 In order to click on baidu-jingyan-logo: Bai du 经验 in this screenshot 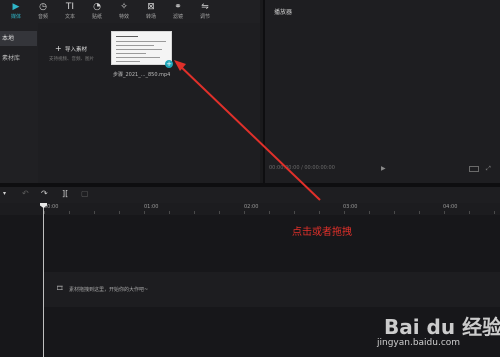, I will do `click(442, 327)`.